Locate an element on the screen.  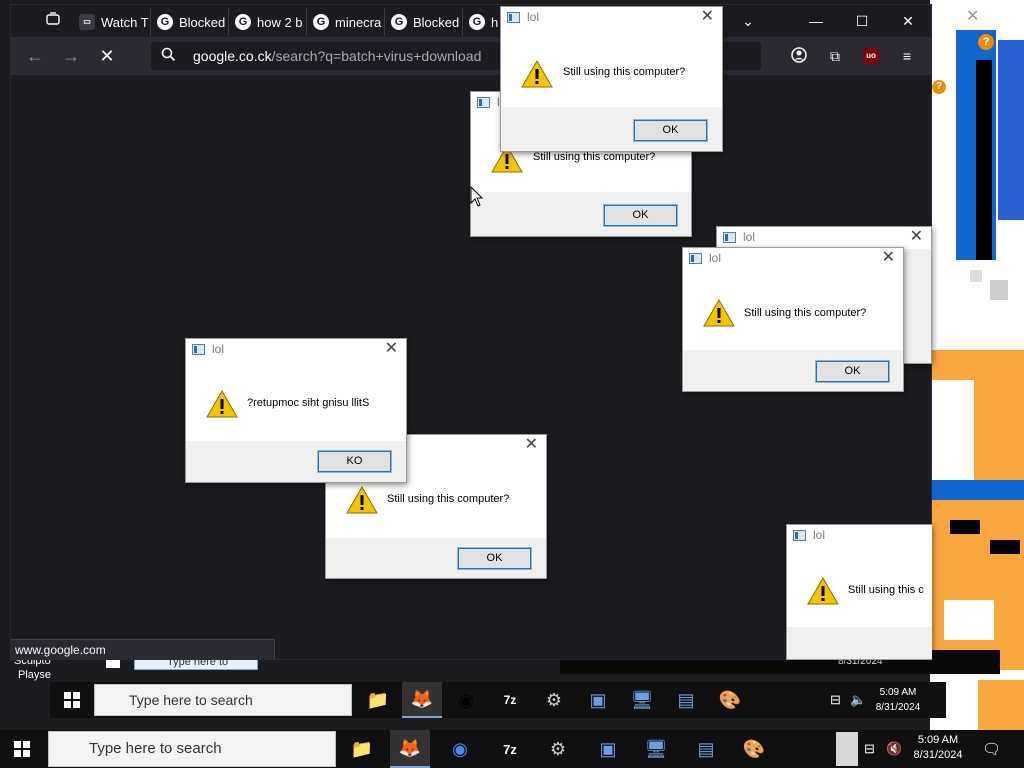
url-host: google.co.ck is located at coordinates (232, 56).